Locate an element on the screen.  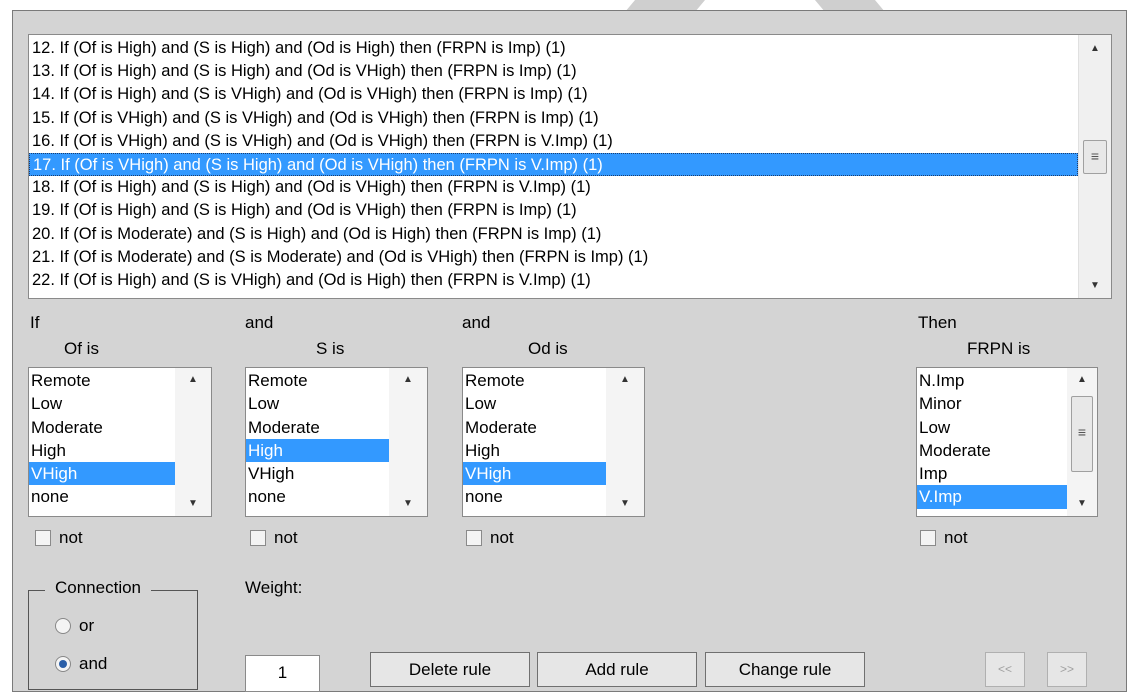
frpn-not-checkbox: not is located at coordinates (944, 538).